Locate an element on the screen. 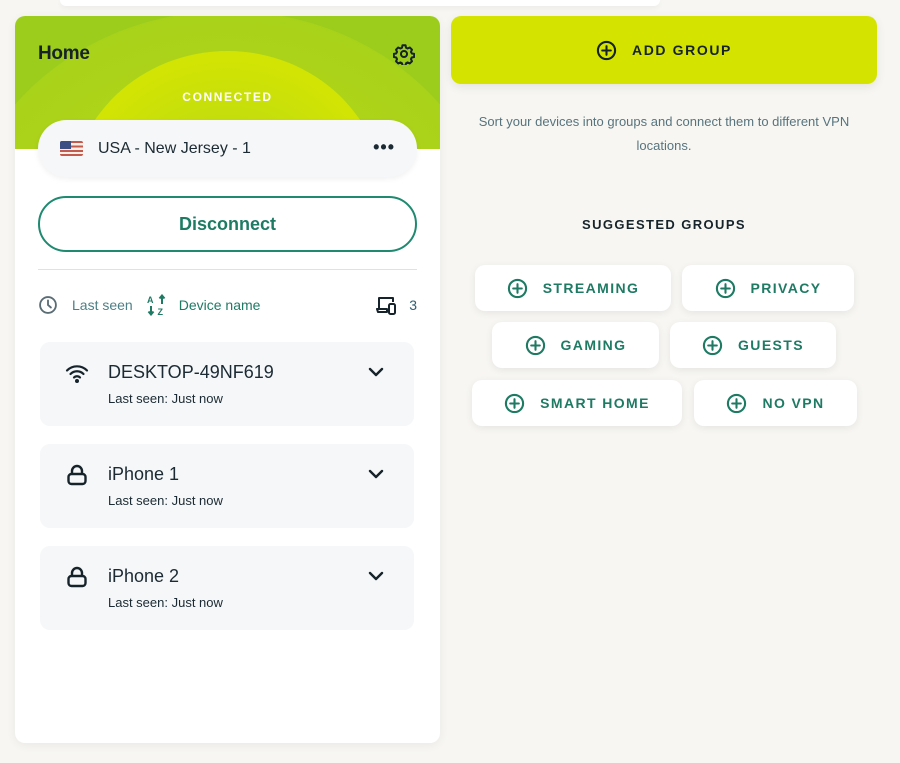 The width and height of the screenshot is (900, 763). disconnect-button: Disconnect is located at coordinates (227, 224).